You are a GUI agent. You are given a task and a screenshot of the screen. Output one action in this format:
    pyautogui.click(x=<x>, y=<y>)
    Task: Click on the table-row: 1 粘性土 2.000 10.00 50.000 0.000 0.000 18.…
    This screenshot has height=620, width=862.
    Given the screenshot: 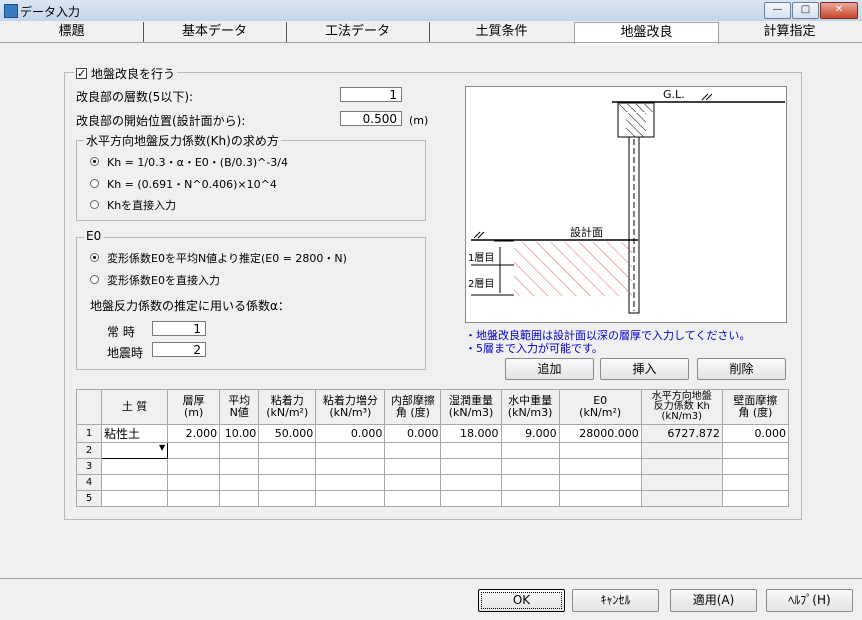 What is the action you would take?
    pyautogui.click(x=432, y=433)
    